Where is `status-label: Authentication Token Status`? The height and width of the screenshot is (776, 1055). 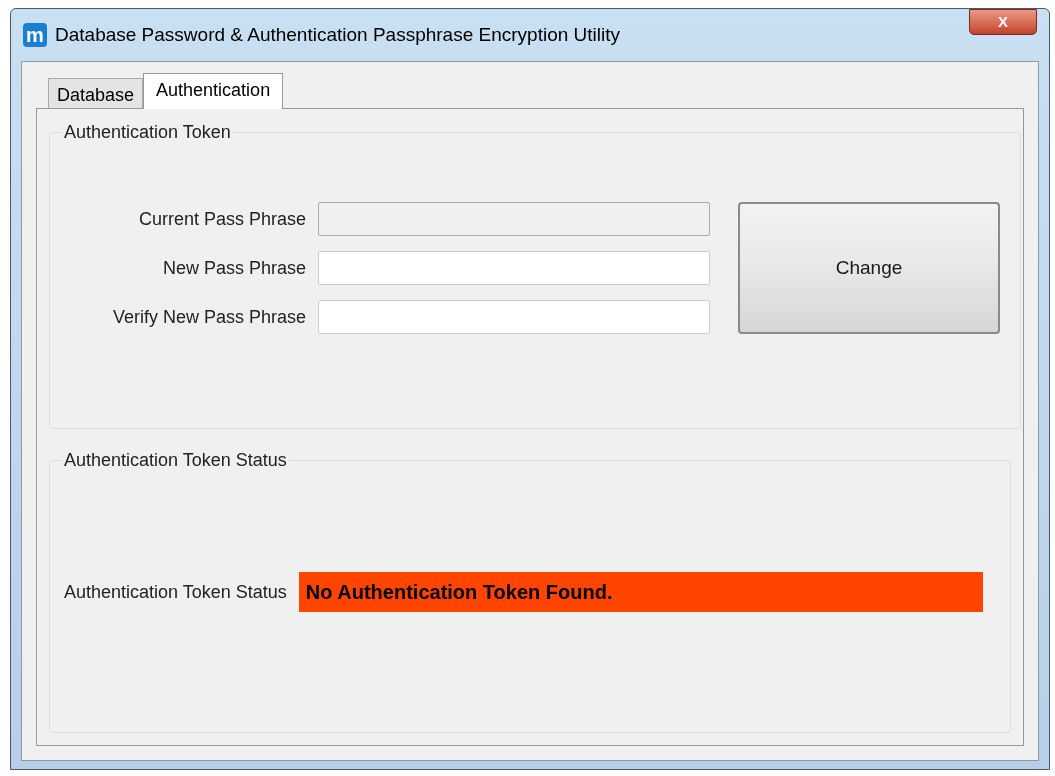 status-label: Authentication Token Status is located at coordinates (175, 592).